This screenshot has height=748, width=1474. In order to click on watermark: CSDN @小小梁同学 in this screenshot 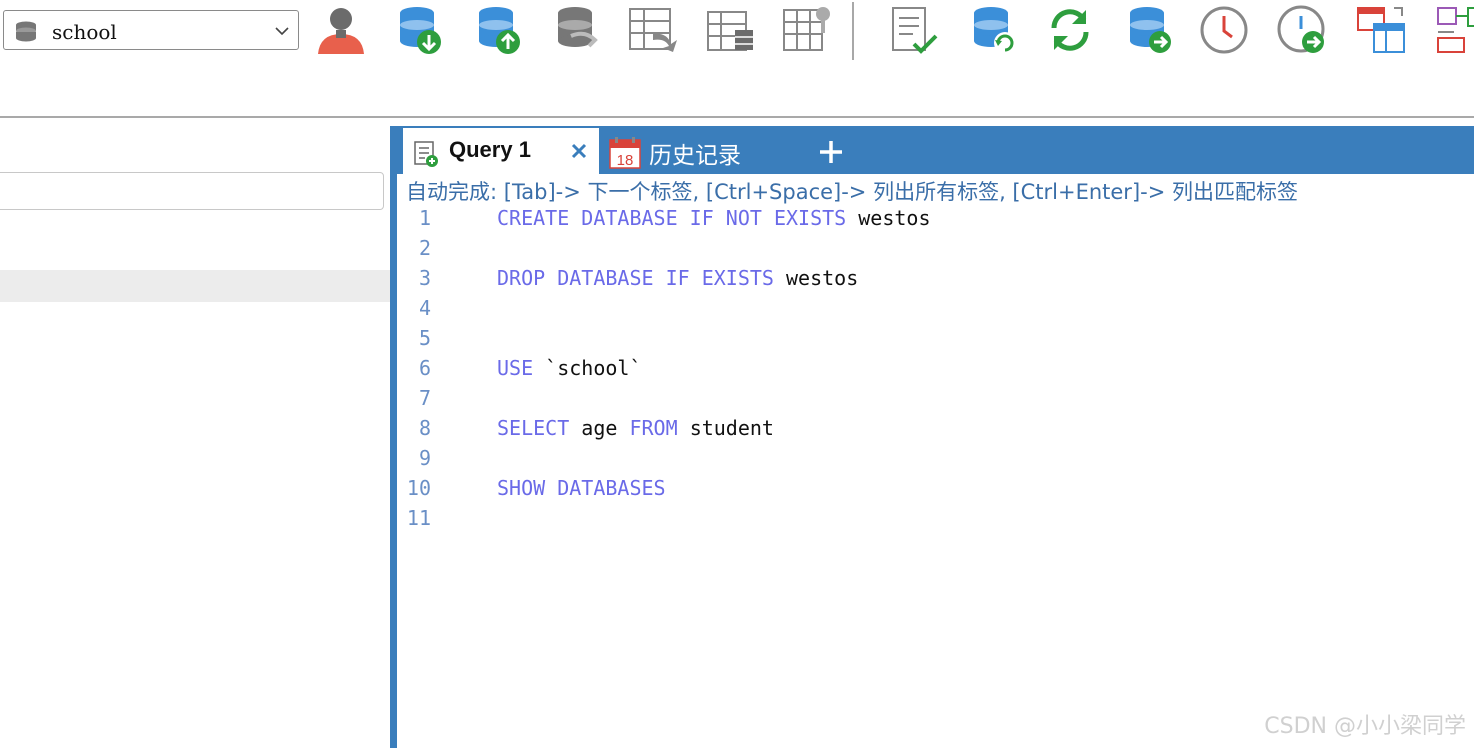, I will do `click(1365, 726)`.